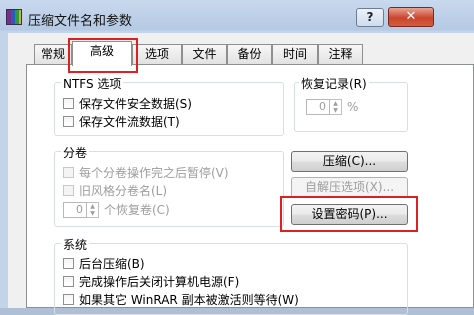  Describe the element at coordinates (334, 83) in the screenshot. I see `recovery-record-label: 恢复记录(R)` at that location.